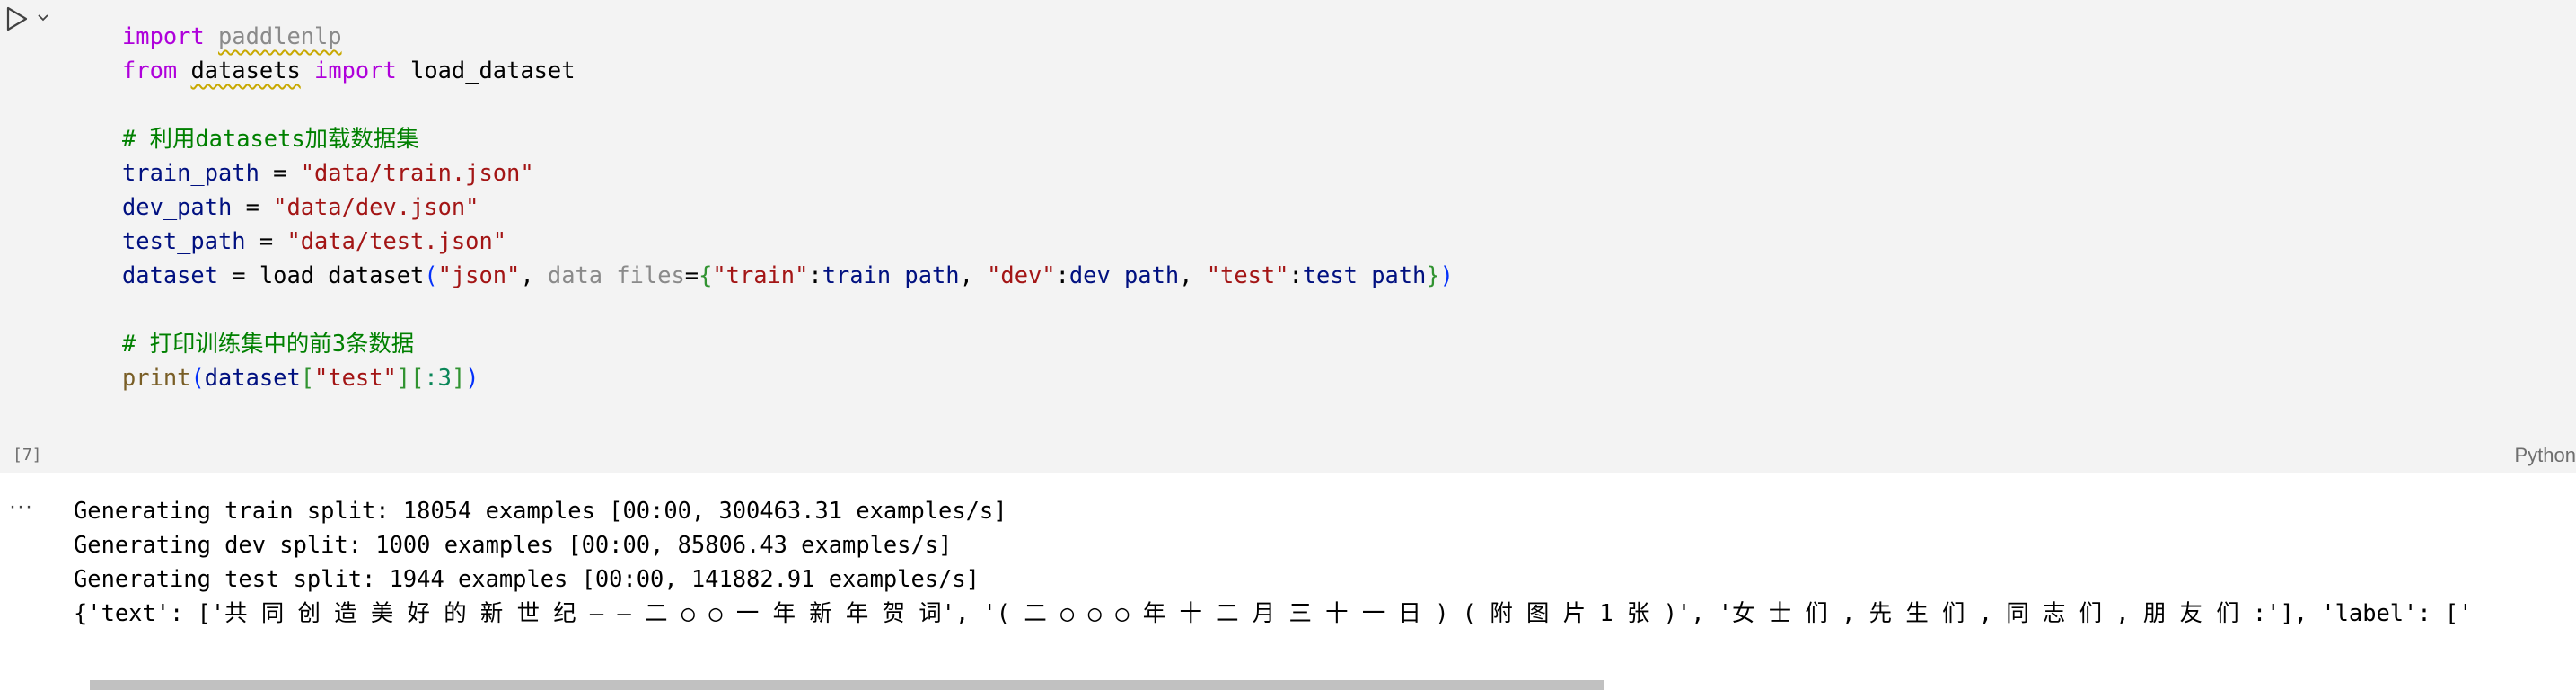 Image resolution: width=2576 pixels, height=690 pixels. I want to click on execution-count: [7], so click(27, 455).